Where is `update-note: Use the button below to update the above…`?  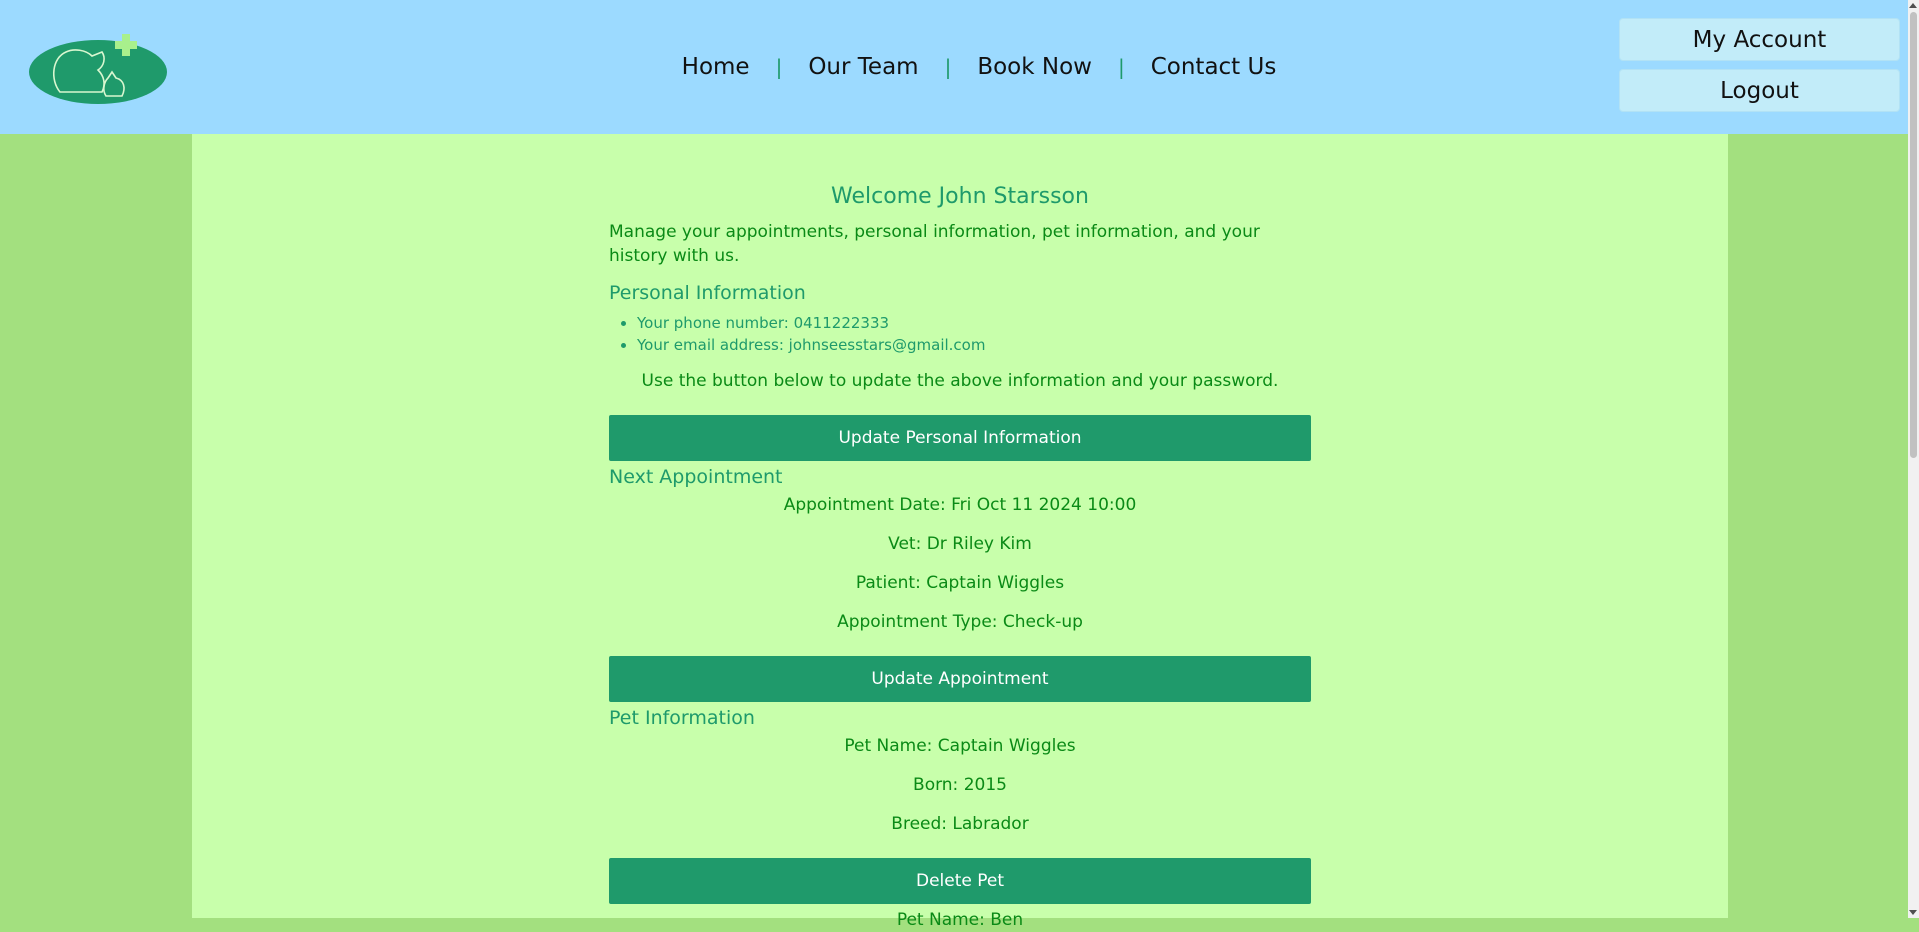
update-note: Use the button below to update the above… is located at coordinates (960, 381).